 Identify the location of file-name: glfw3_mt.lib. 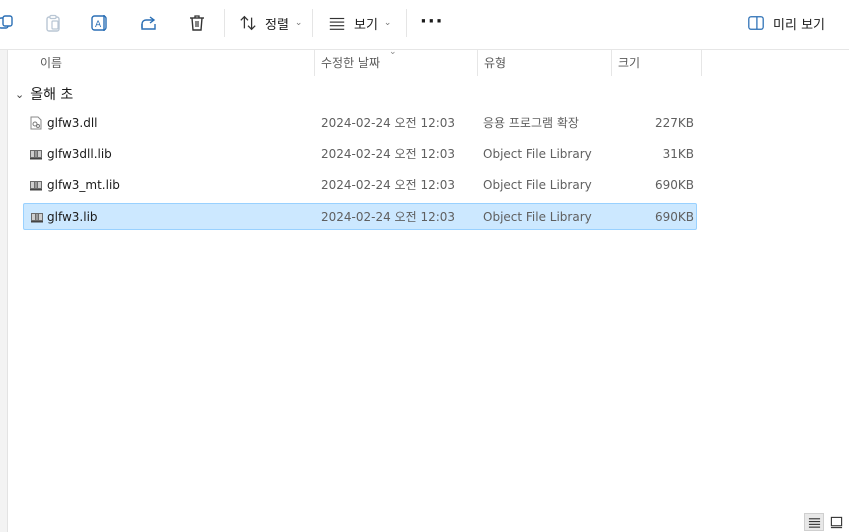
(83, 185).